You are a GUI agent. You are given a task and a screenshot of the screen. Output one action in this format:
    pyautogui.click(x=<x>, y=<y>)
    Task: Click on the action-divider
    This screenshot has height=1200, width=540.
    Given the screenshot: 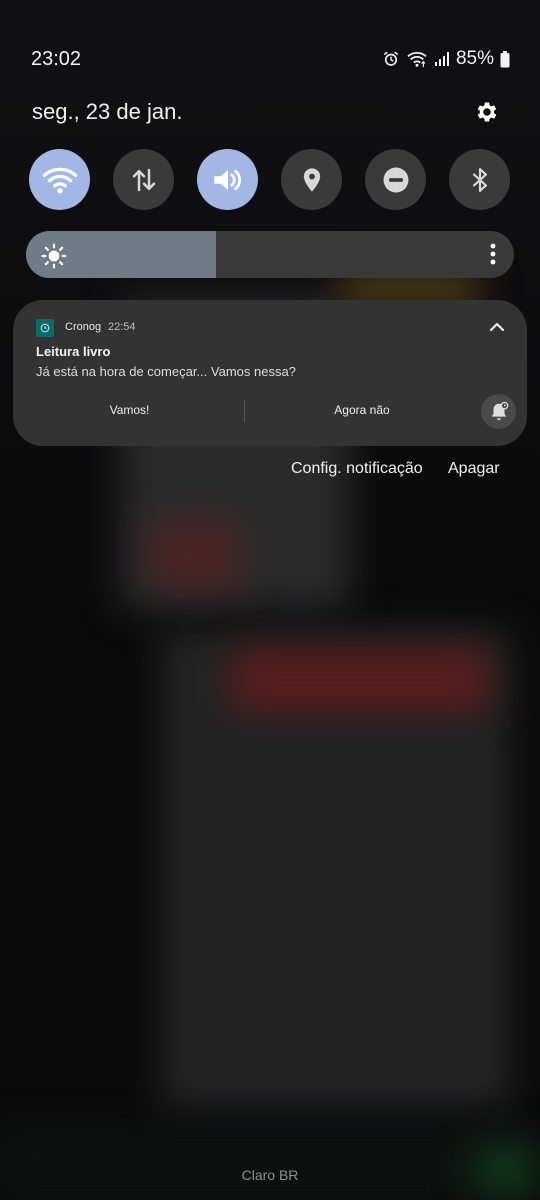 What is the action you would take?
    pyautogui.click(x=244, y=411)
    